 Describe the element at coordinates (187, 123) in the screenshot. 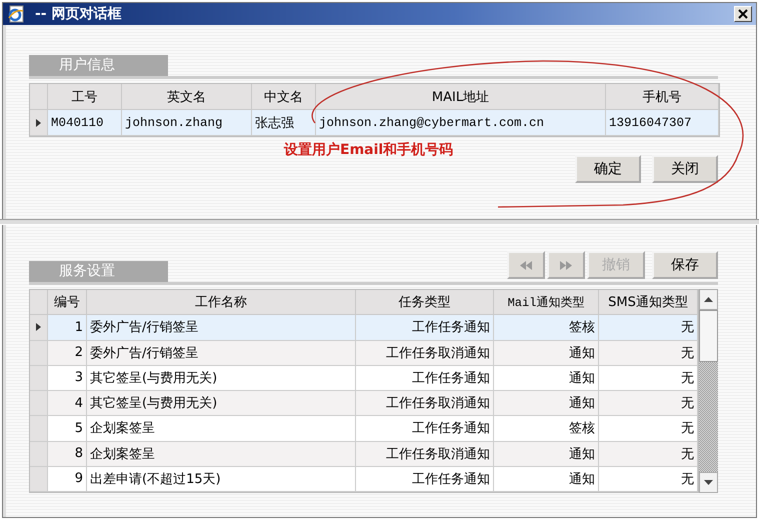

I see `table-cell: johnson.zhang` at that location.